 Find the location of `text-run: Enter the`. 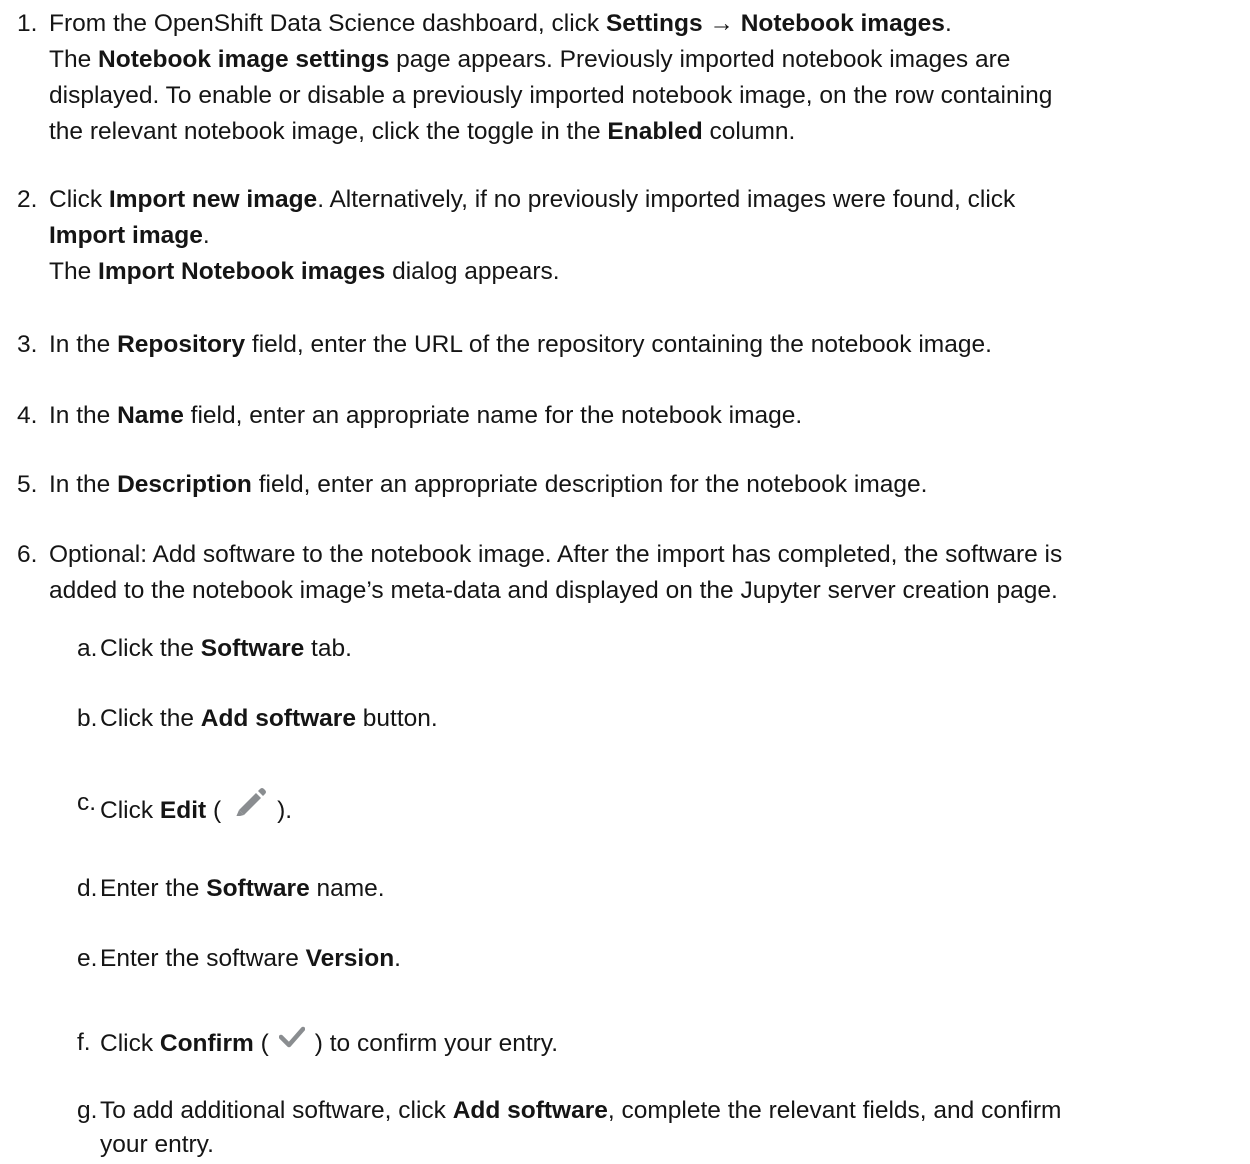

text-run: Enter the is located at coordinates (153, 888).